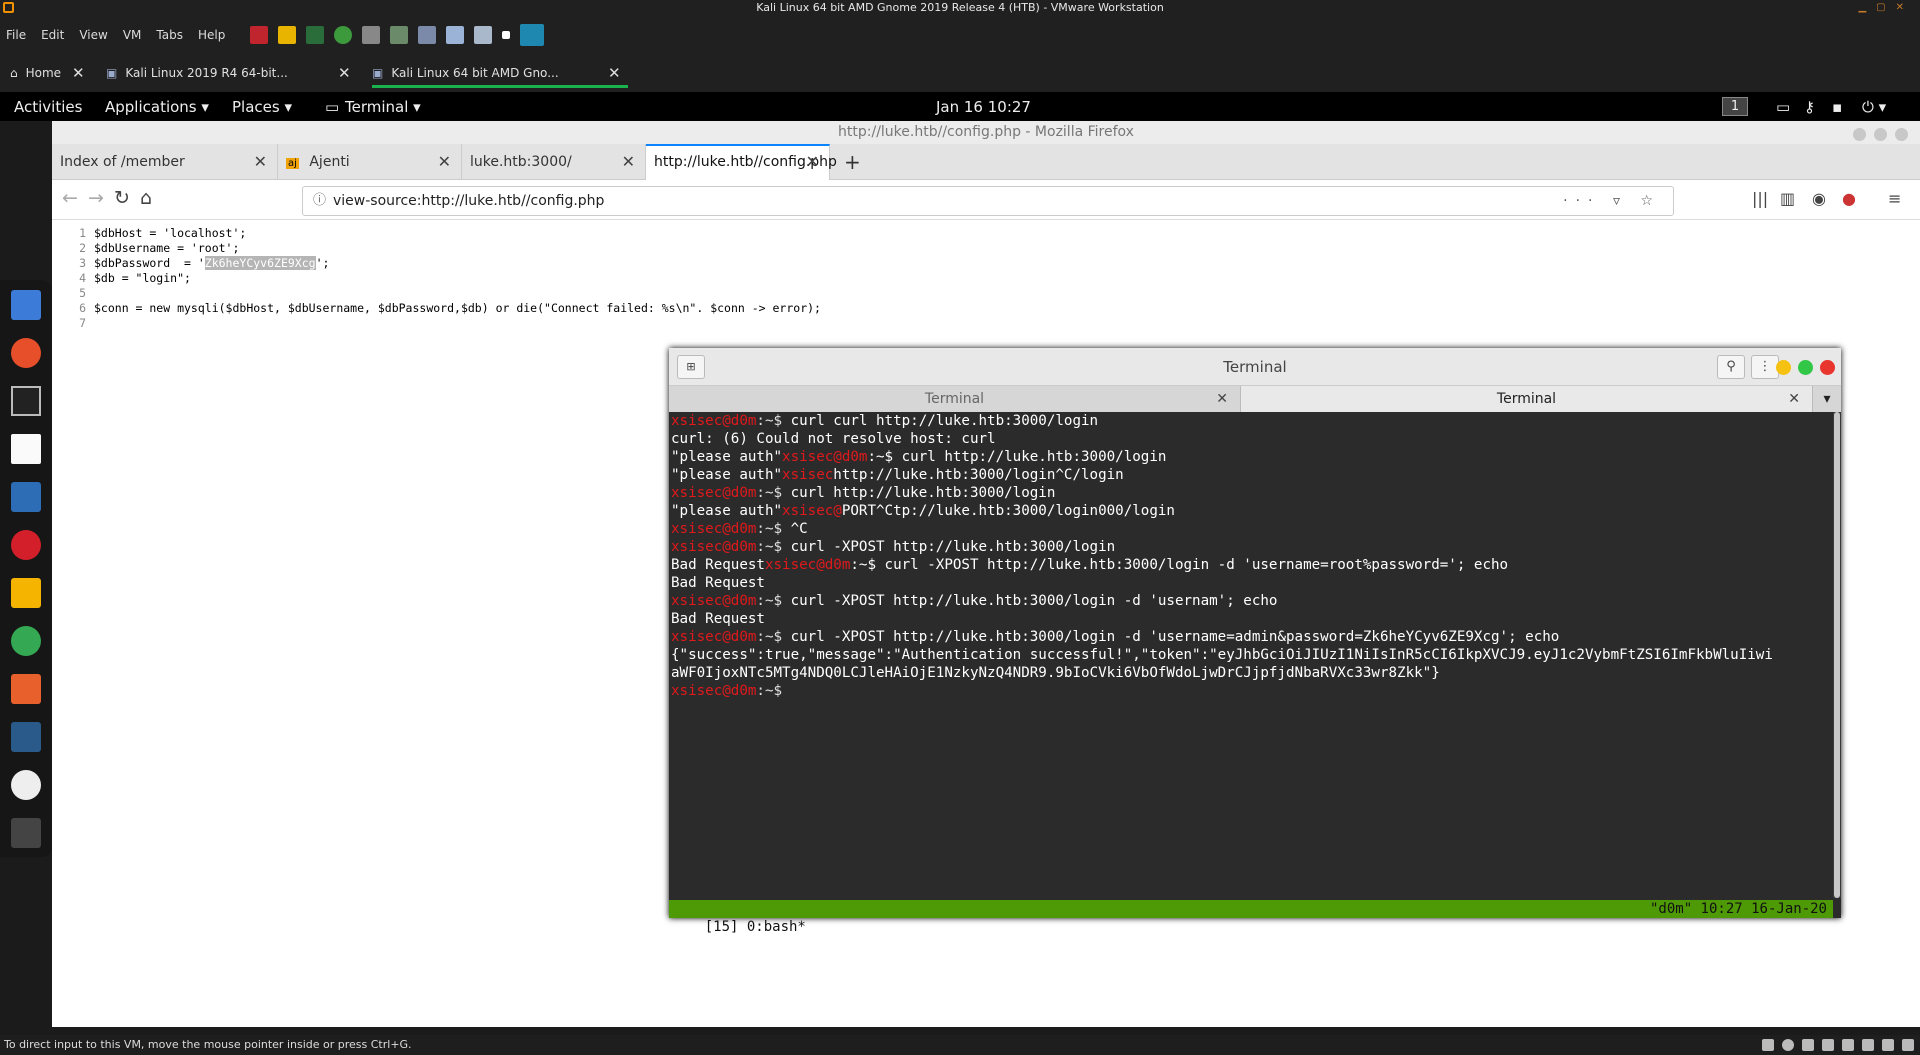  Describe the element at coordinates (1848, 1045) in the screenshot. I see `sound-icon` at that location.